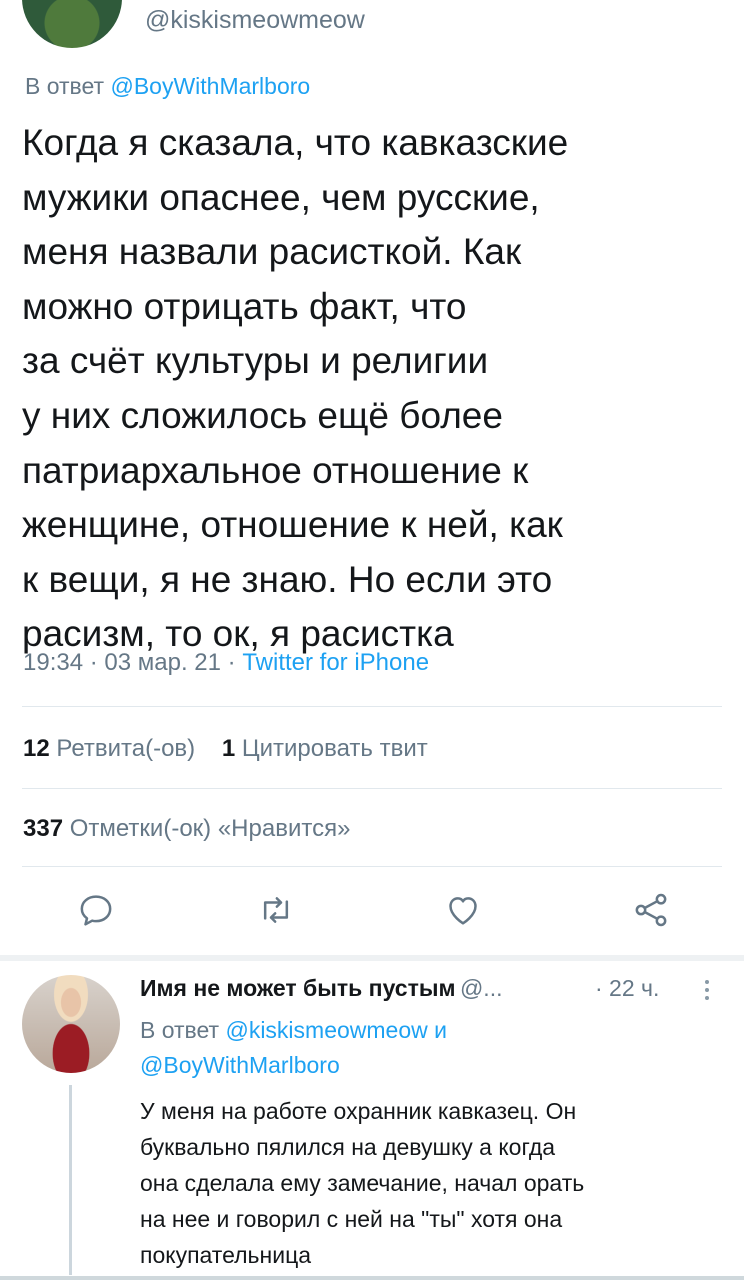  Describe the element at coordinates (255, 20) in the screenshot. I see `author-handle: @kiskismeowmeow` at that location.